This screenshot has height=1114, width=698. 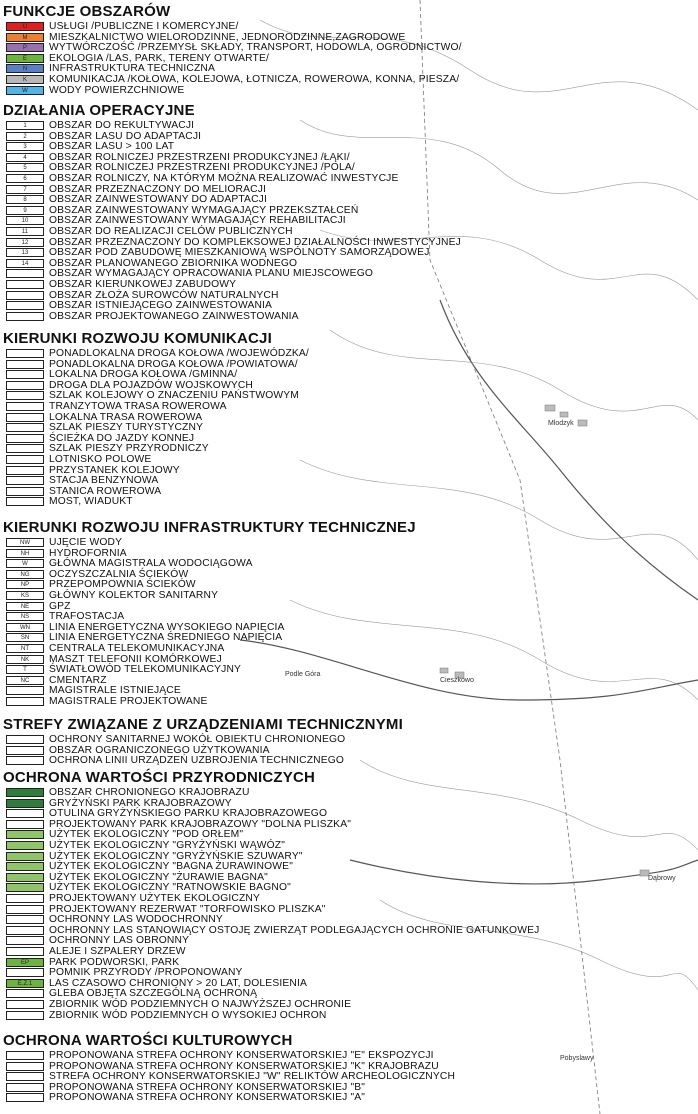 I want to click on legend-label: OBSZAR PLANOWANEGO ZBIORNIKA WODNEGO, so click(x=173, y=263).